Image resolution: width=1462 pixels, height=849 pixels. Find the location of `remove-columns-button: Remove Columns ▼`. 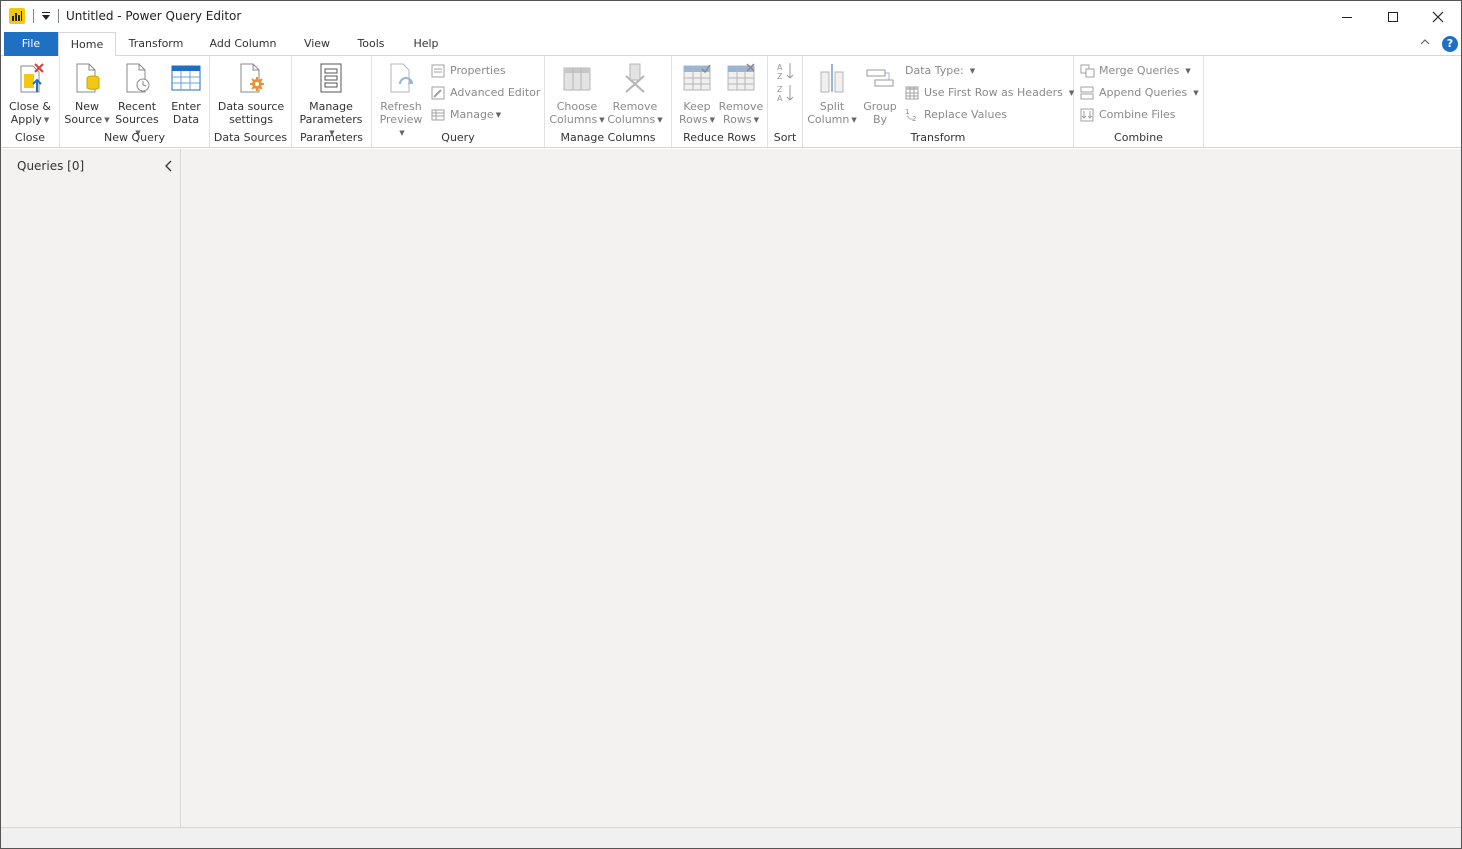

remove-columns-button: Remove Columns ▼ is located at coordinates (635, 94).